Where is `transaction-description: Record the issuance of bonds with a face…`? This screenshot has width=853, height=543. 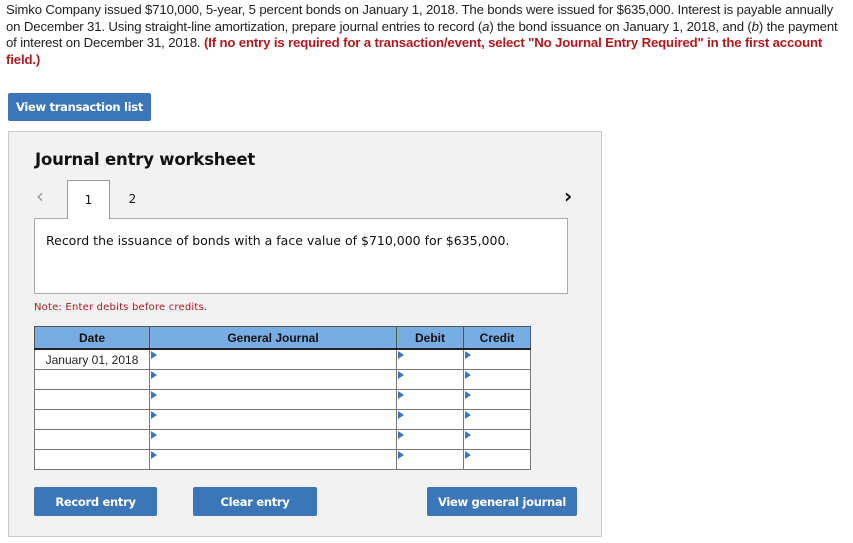
transaction-description: Record the issuance of bonds with a face… is located at coordinates (301, 256).